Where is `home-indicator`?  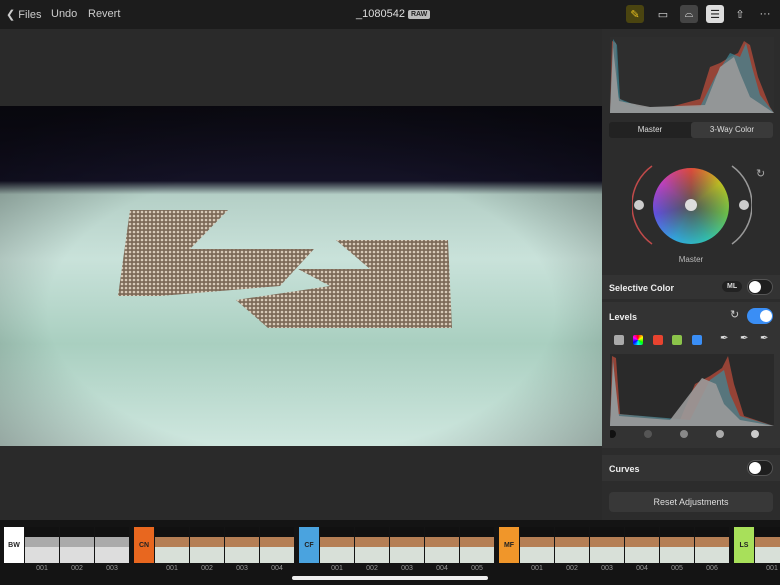
home-indicator is located at coordinates (390, 578).